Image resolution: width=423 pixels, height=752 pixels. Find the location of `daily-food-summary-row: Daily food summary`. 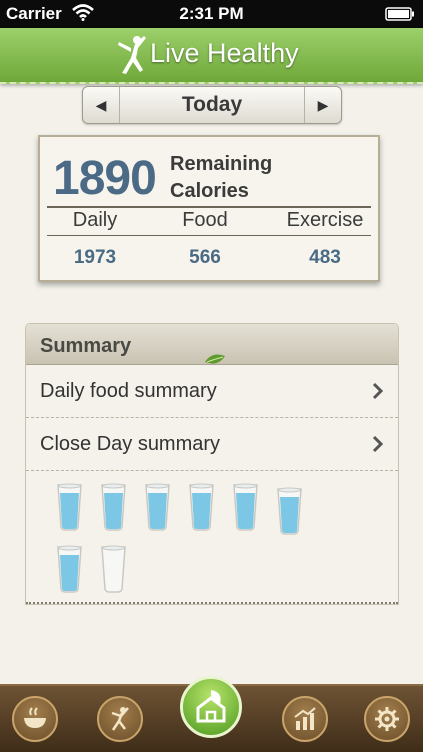

daily-food-summary-row: Daily food summary is located at coordinates (212, 391).